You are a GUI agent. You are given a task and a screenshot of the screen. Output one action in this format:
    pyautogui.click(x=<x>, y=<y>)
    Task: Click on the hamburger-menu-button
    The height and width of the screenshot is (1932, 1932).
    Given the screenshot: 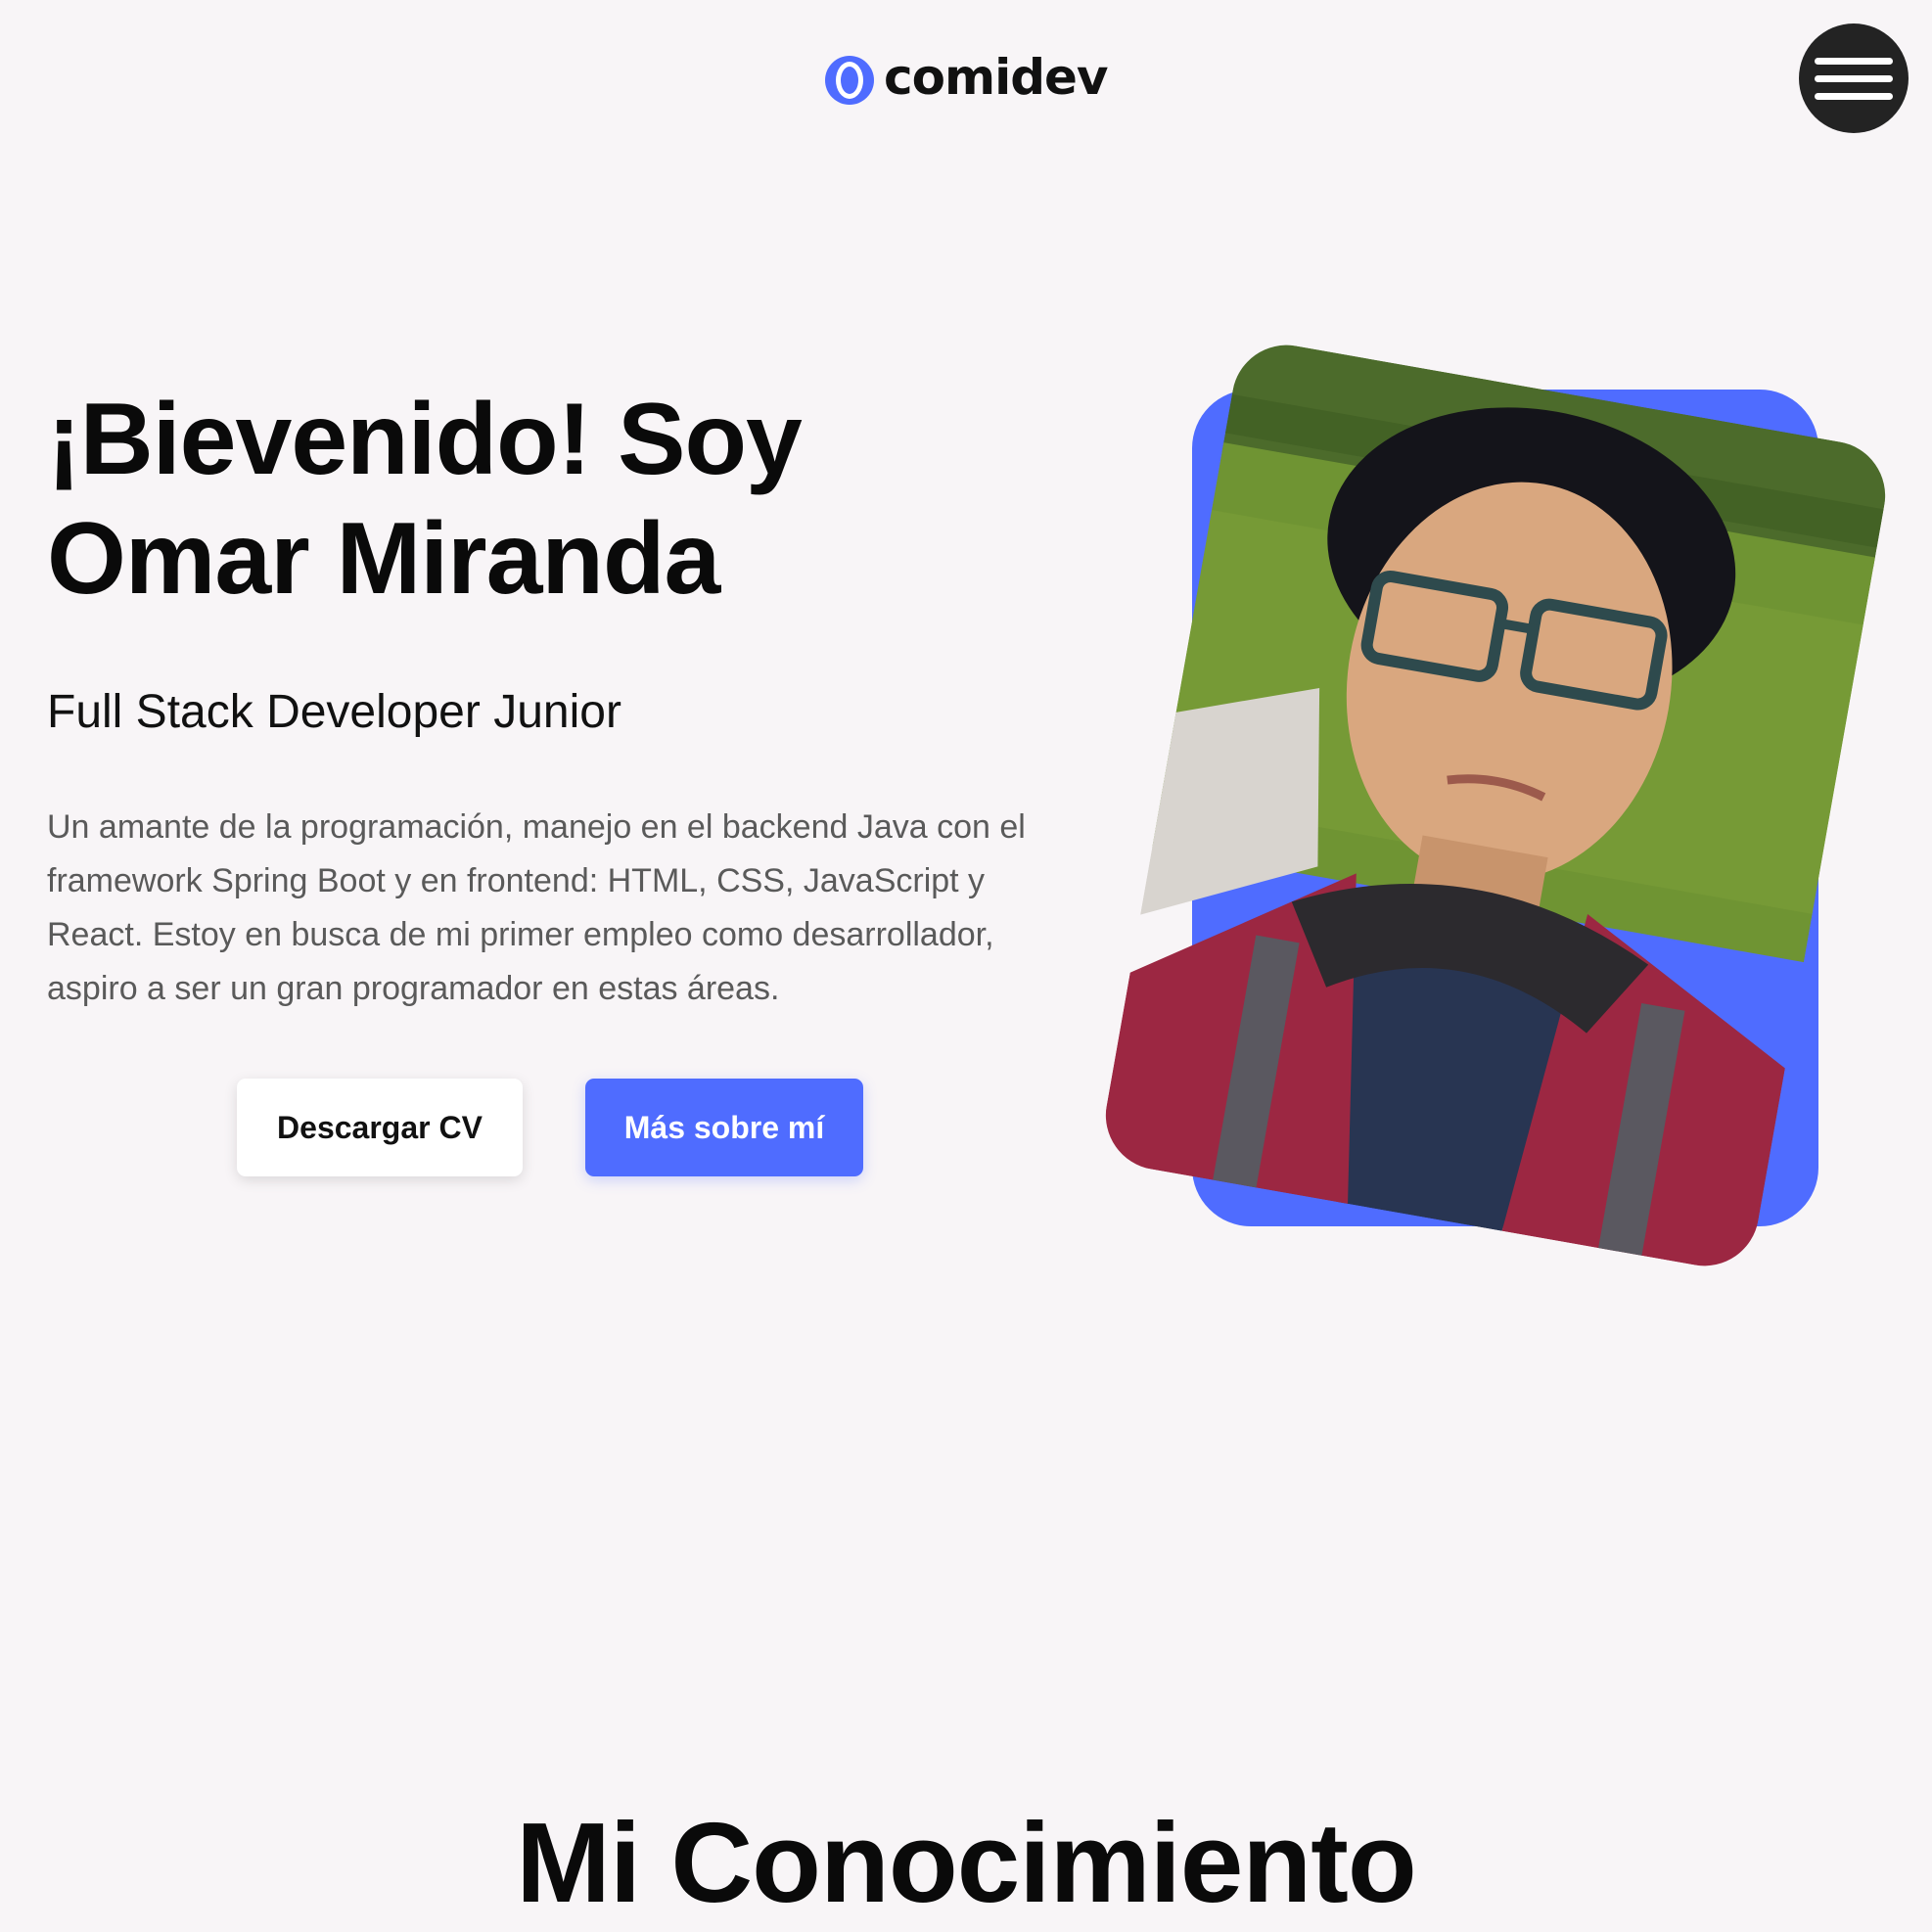 What is the action you would take?
    pyautogui.click(x=1854, y=78)
    